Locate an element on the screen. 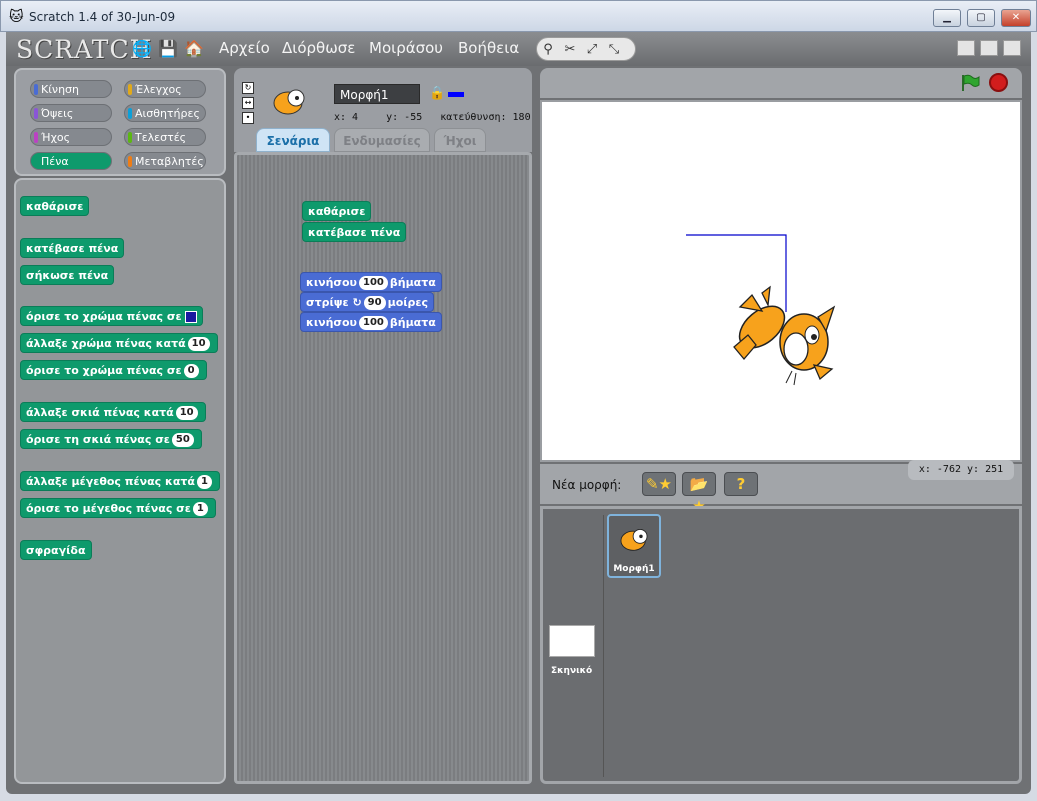 This screenshot has height=801, width=1037. block-clear: καθάρισε is located at coordinates (55, 206).